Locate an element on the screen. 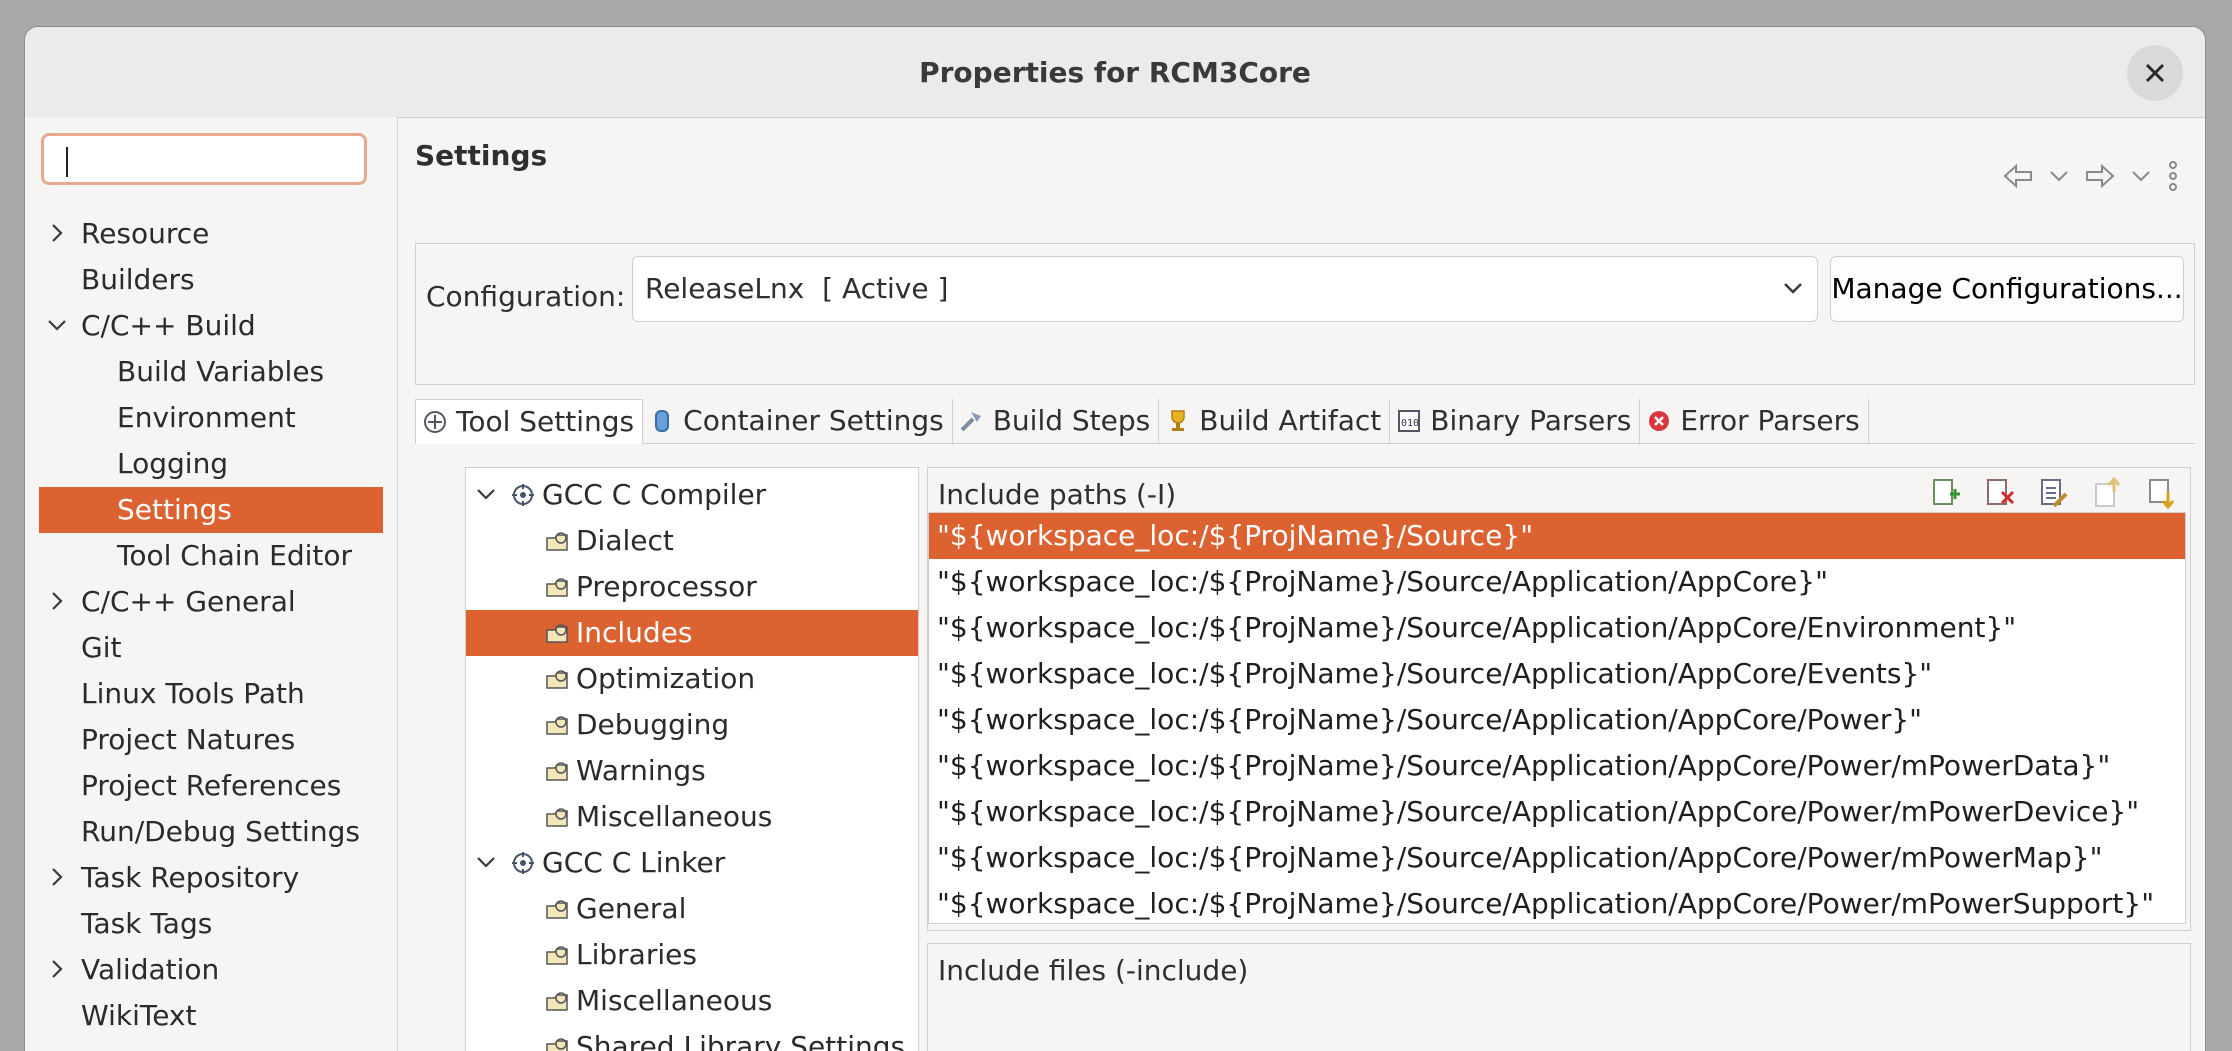 The image size is (2232, 1051). close-button is located at coordinates (2155, 73).